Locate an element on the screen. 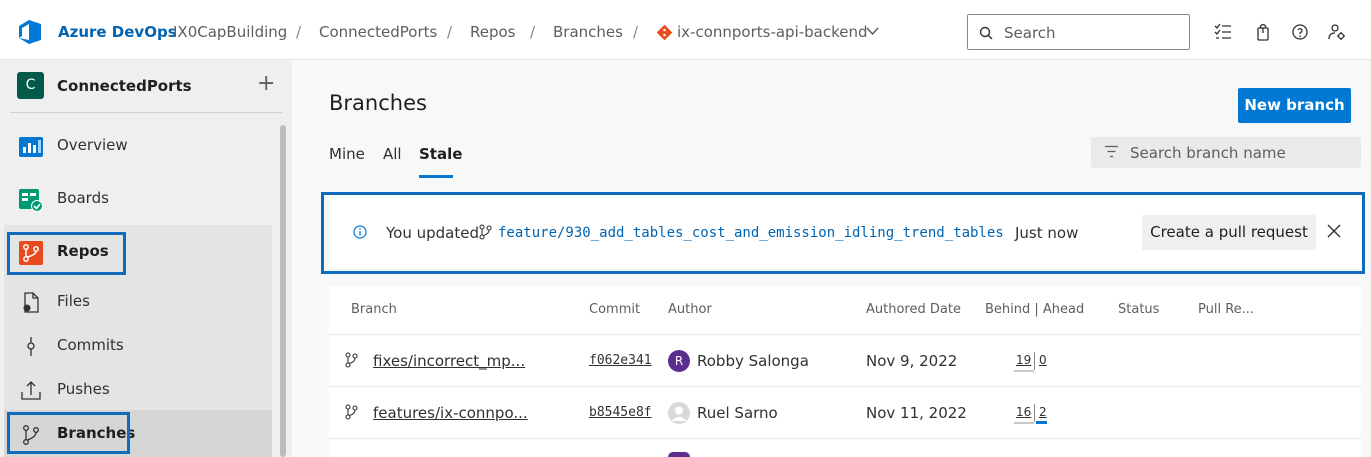 The height and width of the screenshot is (457, 1371). filter-icon is located at coordinates (1111, 151).